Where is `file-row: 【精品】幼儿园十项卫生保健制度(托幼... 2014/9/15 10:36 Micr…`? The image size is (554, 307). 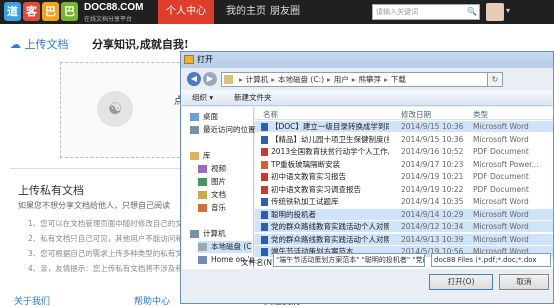
file-row: 【精品】幼儿园十项卫生保健制度(托幼... 2014/9/15 10:36 Micr… is located at coordinates (404, 139).